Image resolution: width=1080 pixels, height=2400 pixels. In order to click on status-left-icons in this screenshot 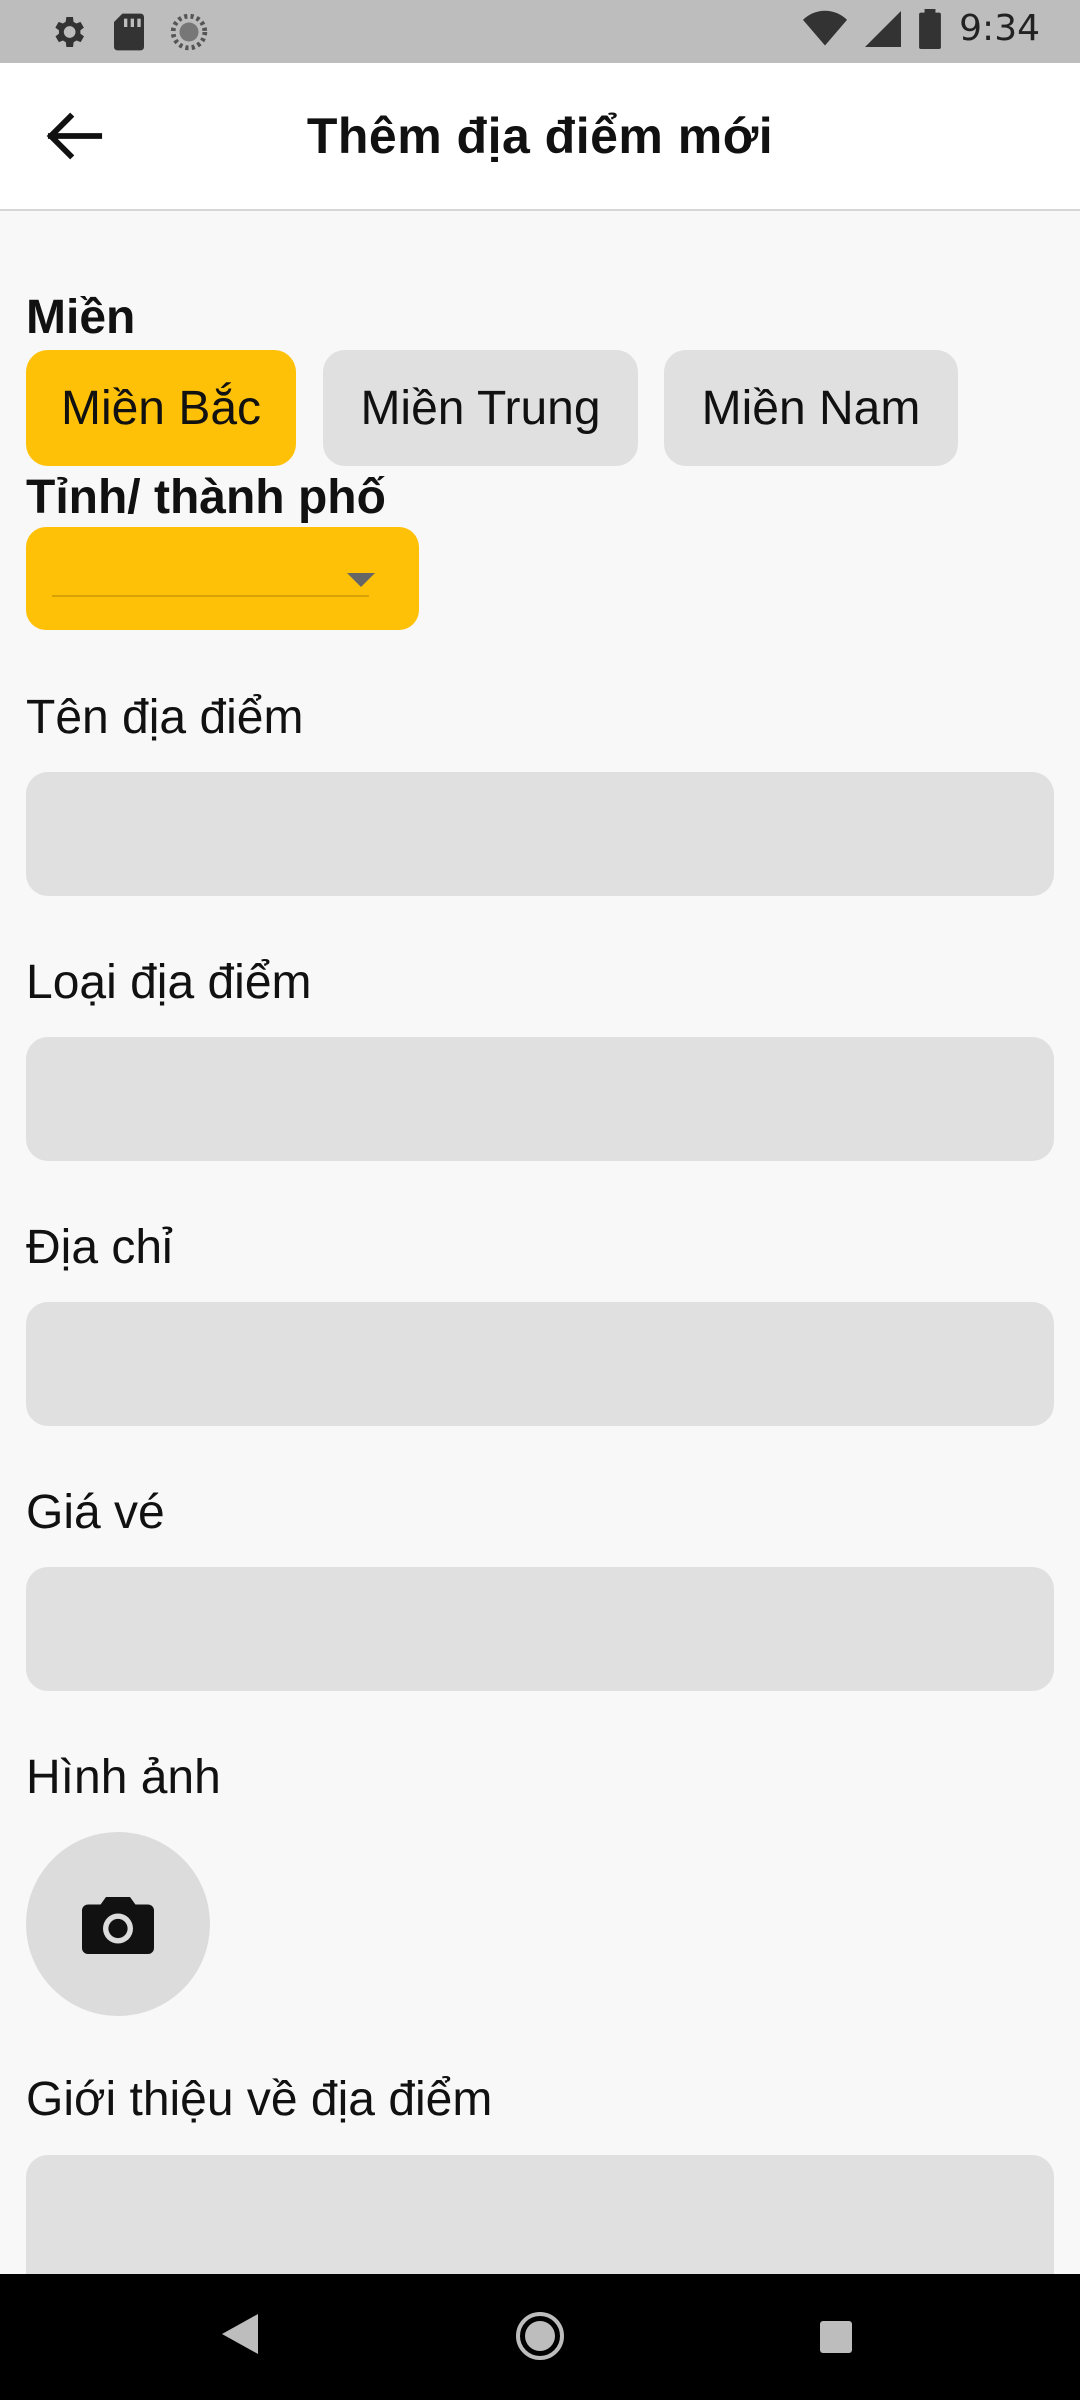, I will do `click(128, 32)`.